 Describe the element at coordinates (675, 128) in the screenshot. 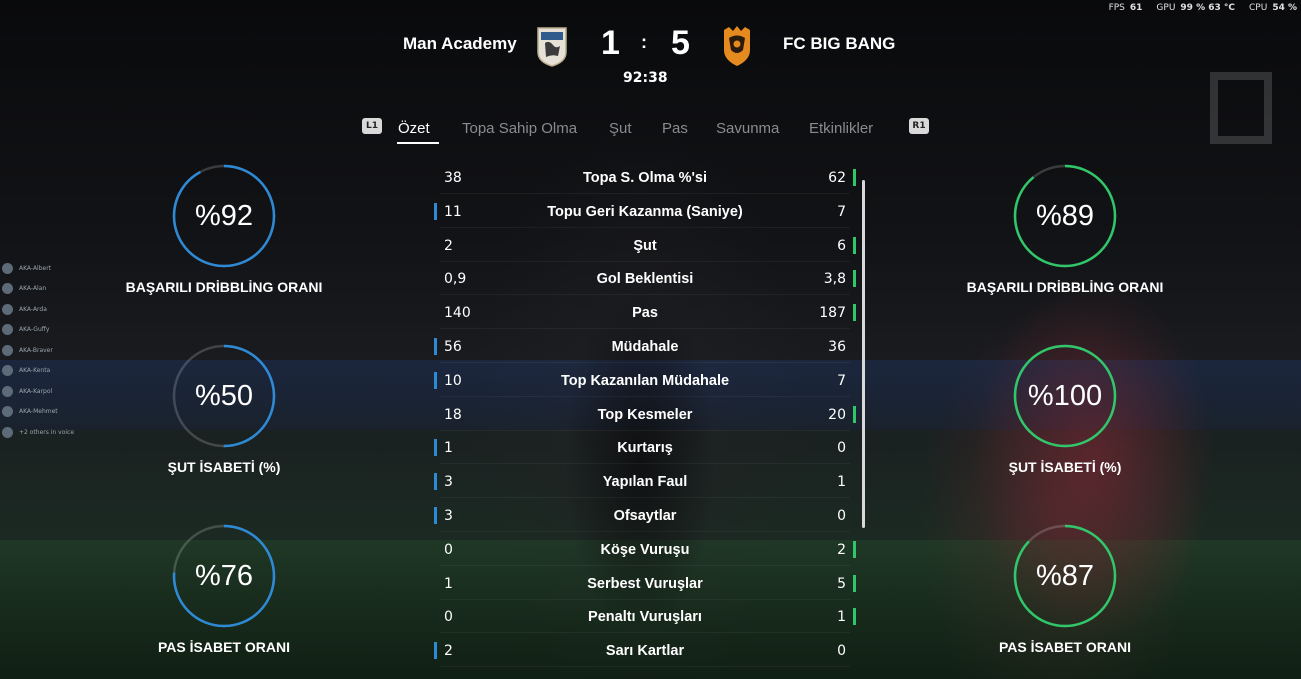

I see `tab-pas: Pas` at that location.